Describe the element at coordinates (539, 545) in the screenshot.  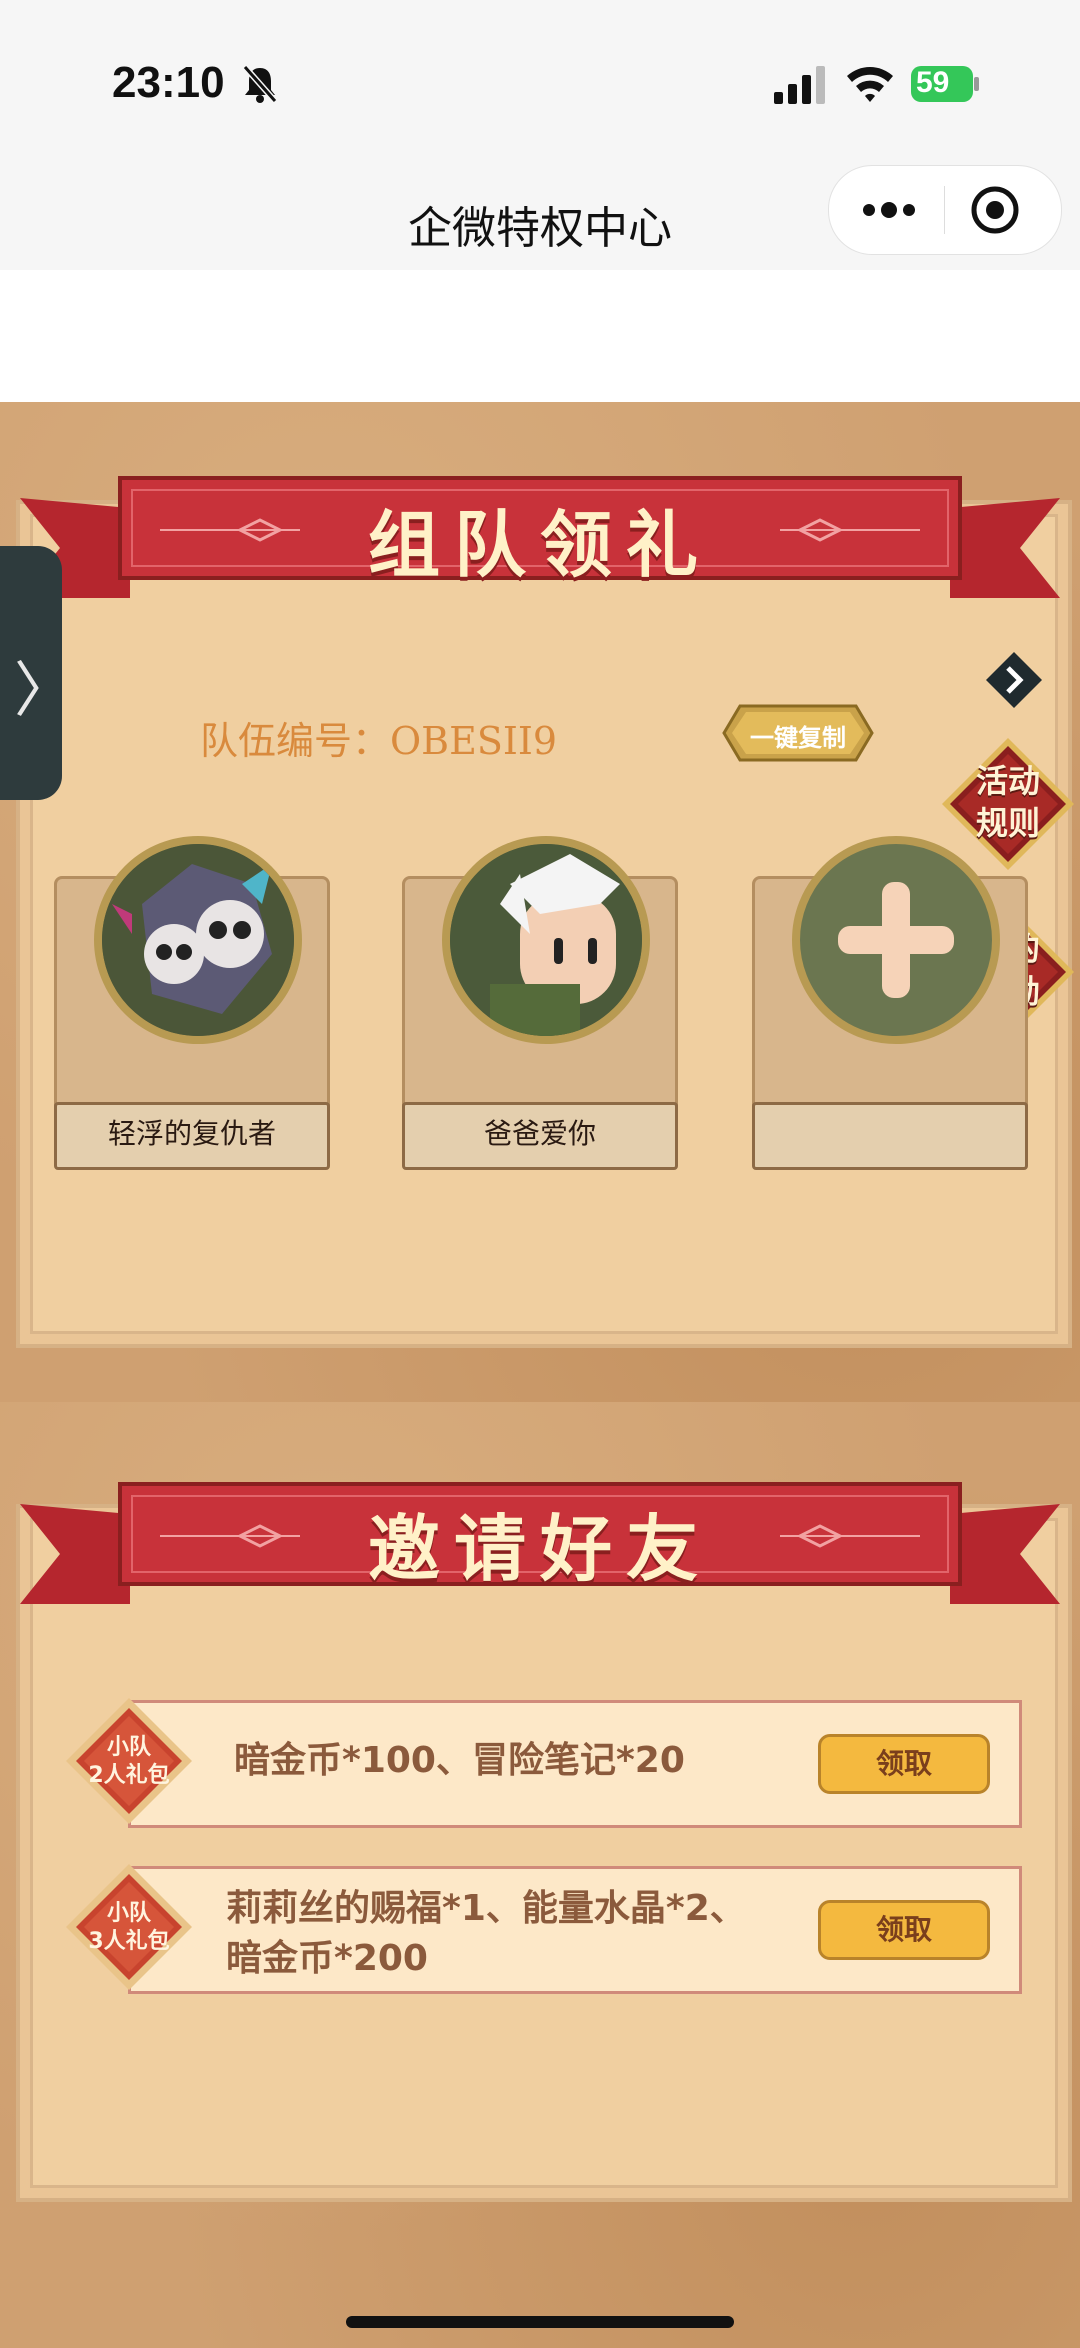
I see `team-section-title: 组队领礼` at that location.